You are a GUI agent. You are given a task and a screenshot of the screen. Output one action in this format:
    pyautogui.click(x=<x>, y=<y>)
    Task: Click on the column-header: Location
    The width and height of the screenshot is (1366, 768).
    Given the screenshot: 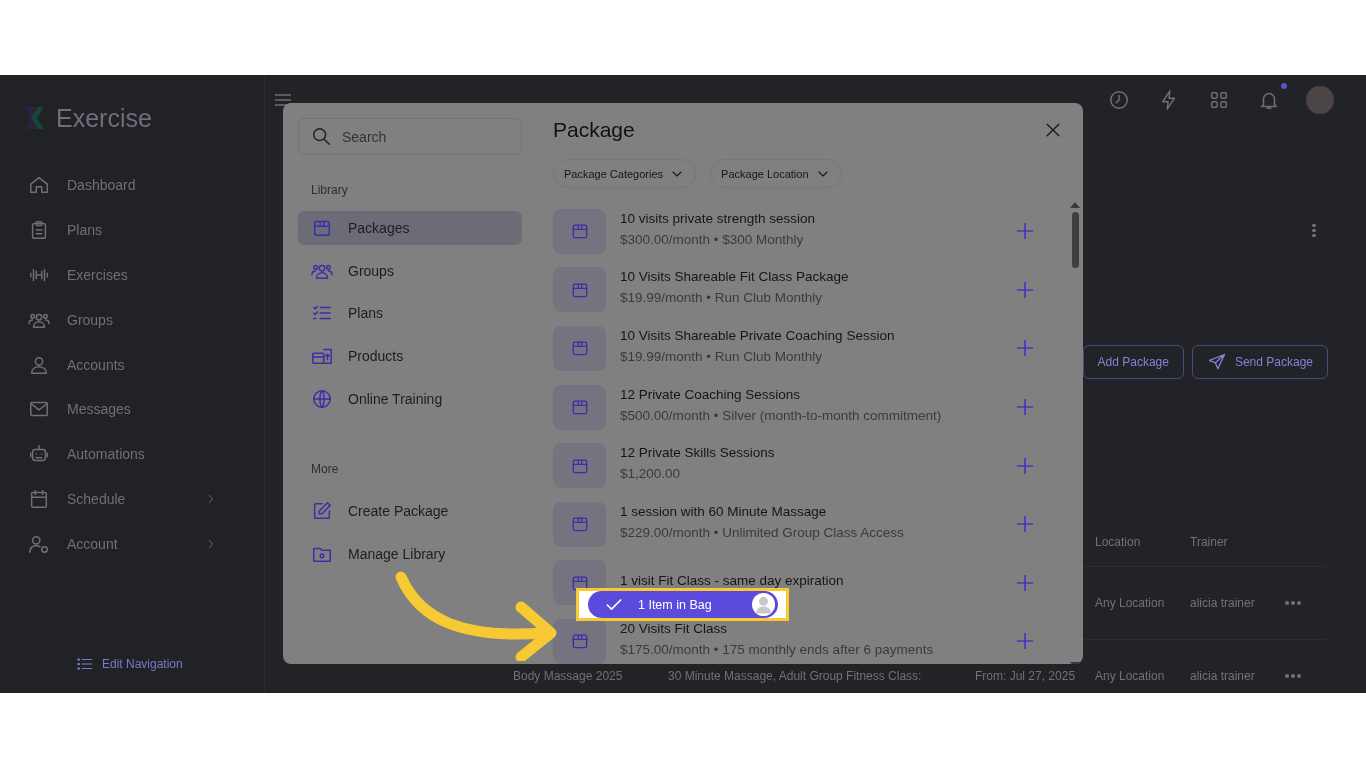 What is the action you would take?
    pyautogui.click(x=1118, y=542)
    